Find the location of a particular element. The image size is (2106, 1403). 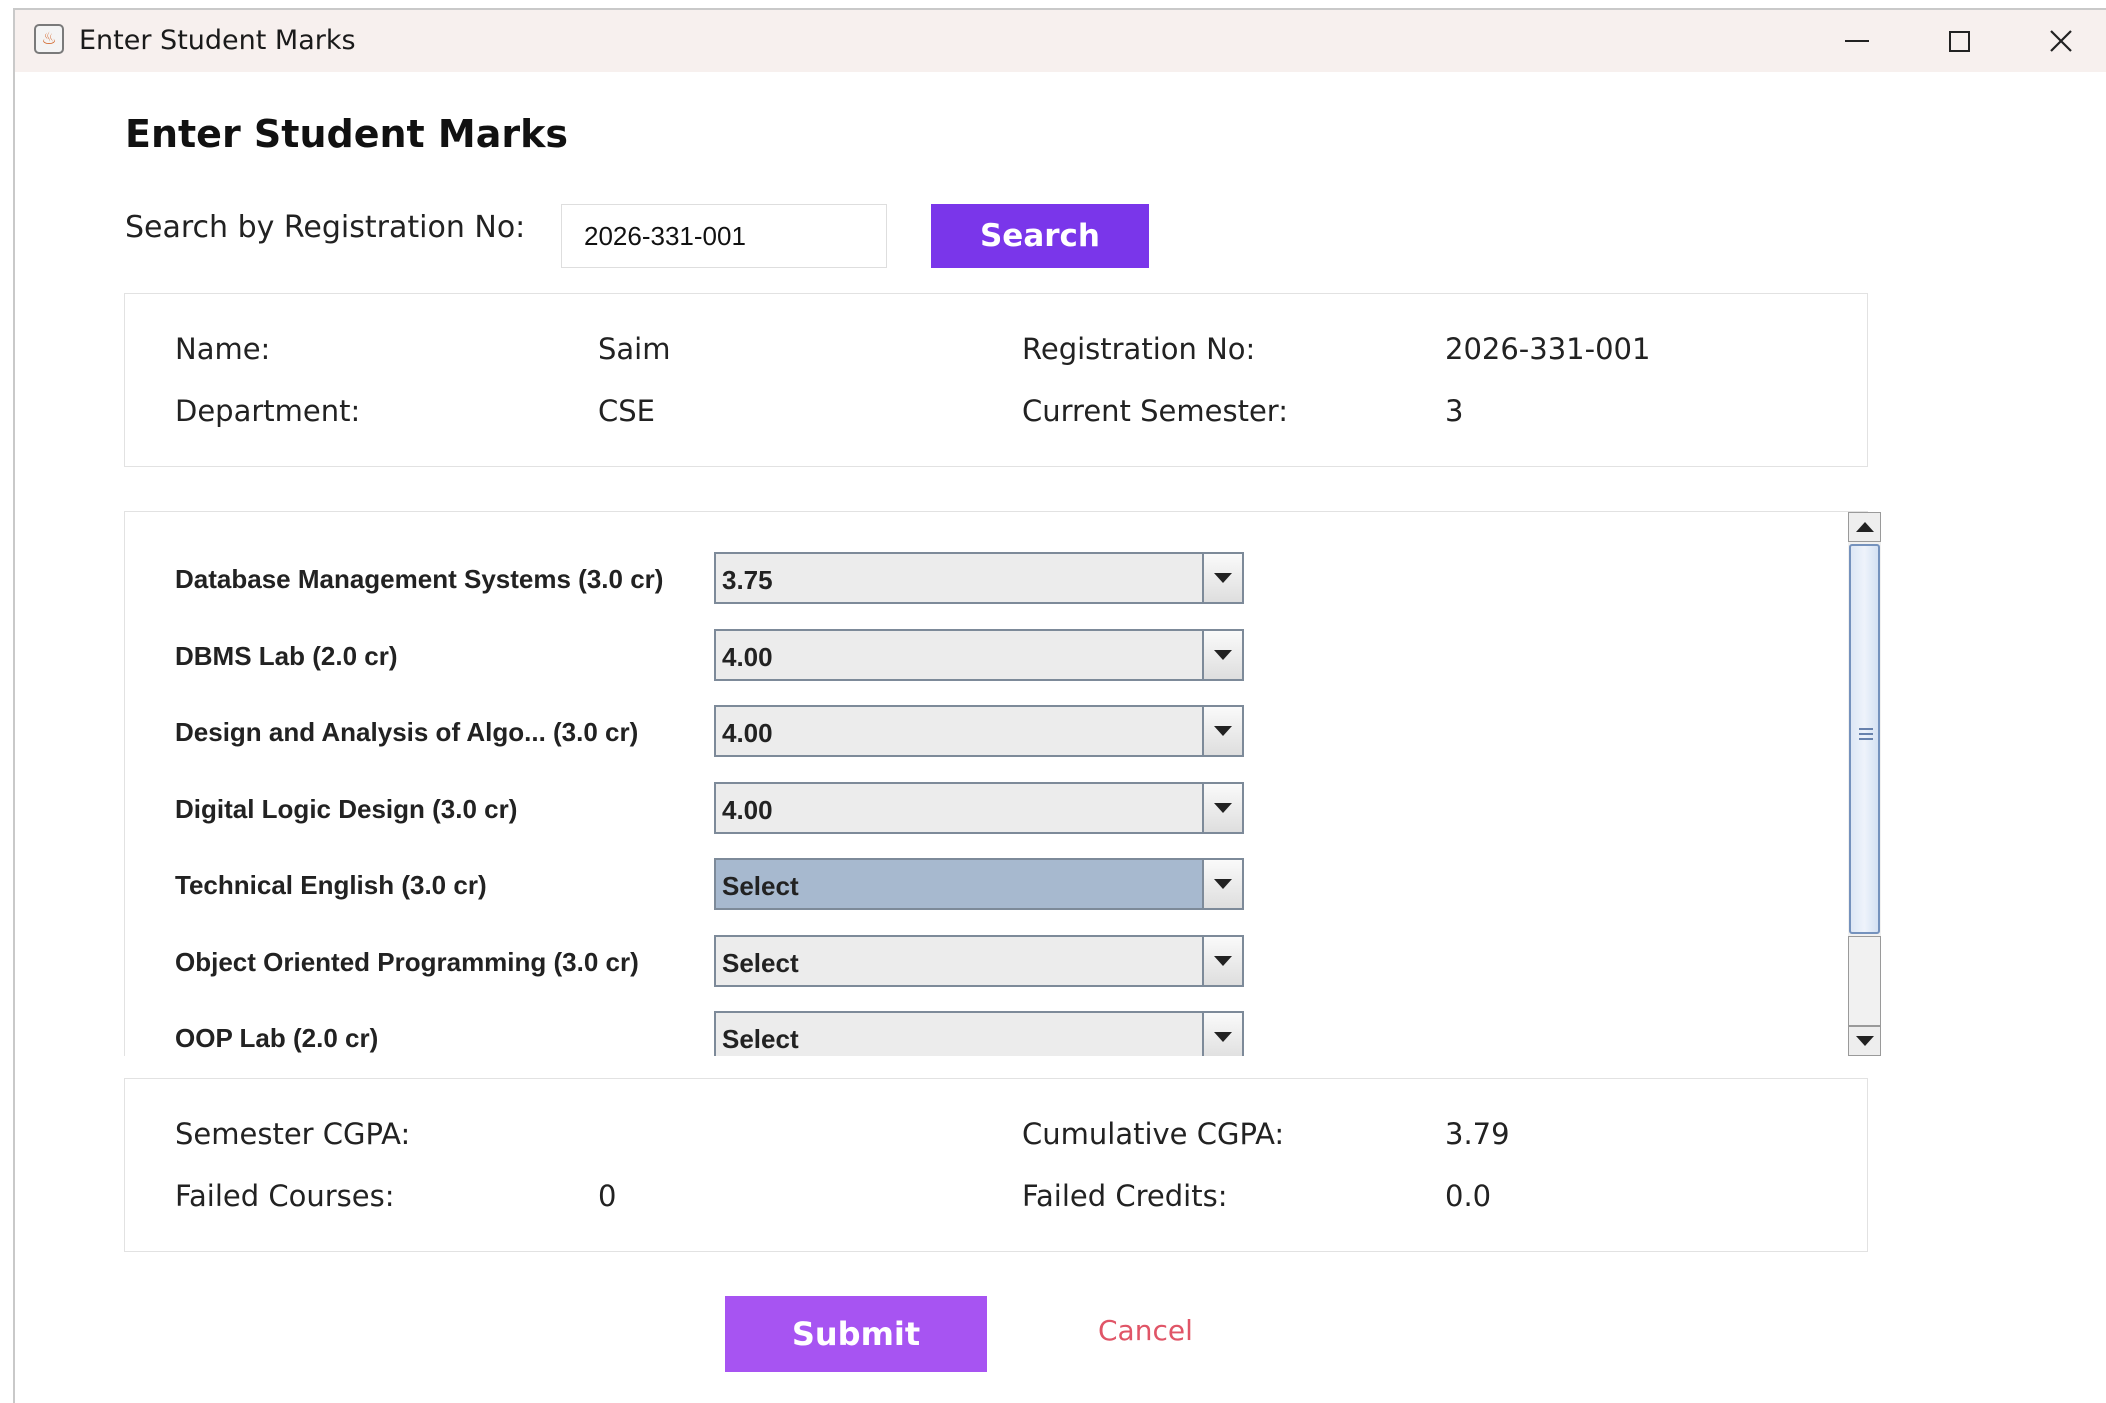

semester-value: 3 is located at coordinates (1454, 411).